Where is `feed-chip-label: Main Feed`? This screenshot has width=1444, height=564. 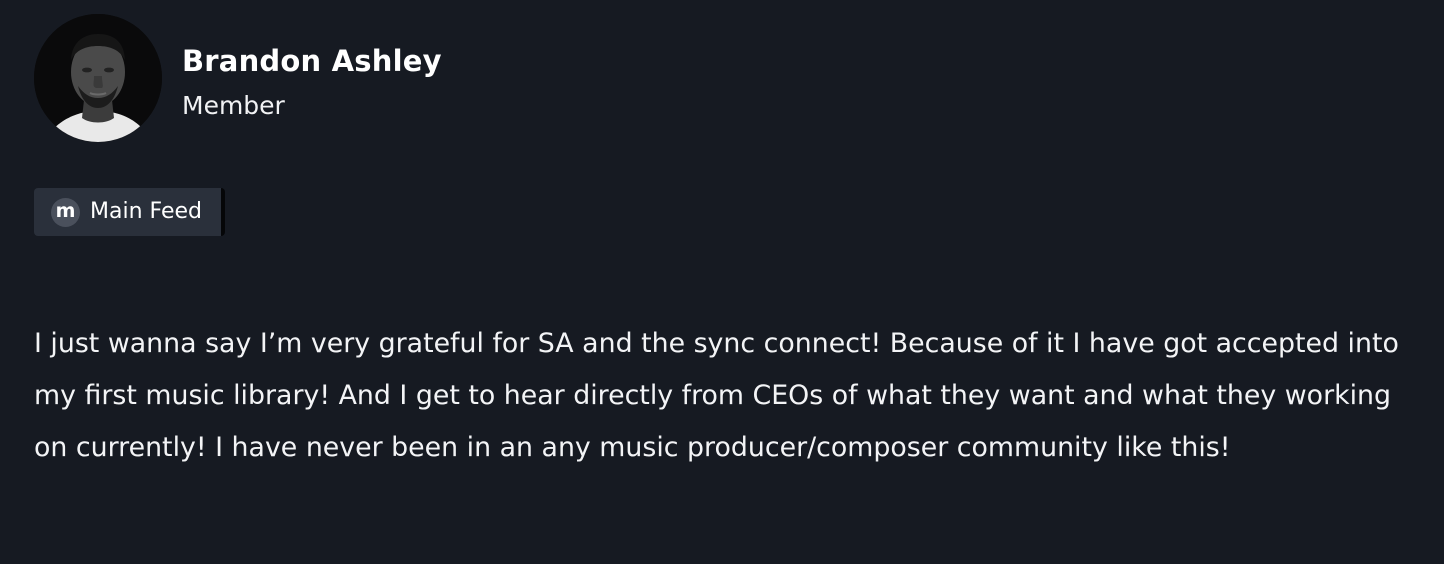 feed-chip-label: Main Feed is located at coordinates (146, 211).